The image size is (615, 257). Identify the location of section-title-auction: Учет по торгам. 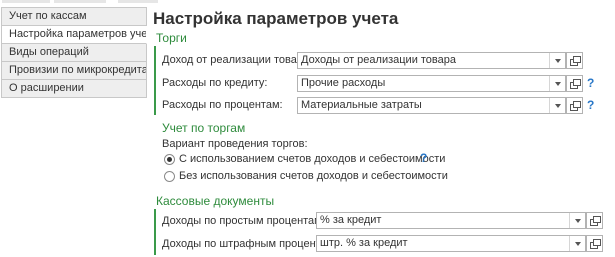
(204, 128).